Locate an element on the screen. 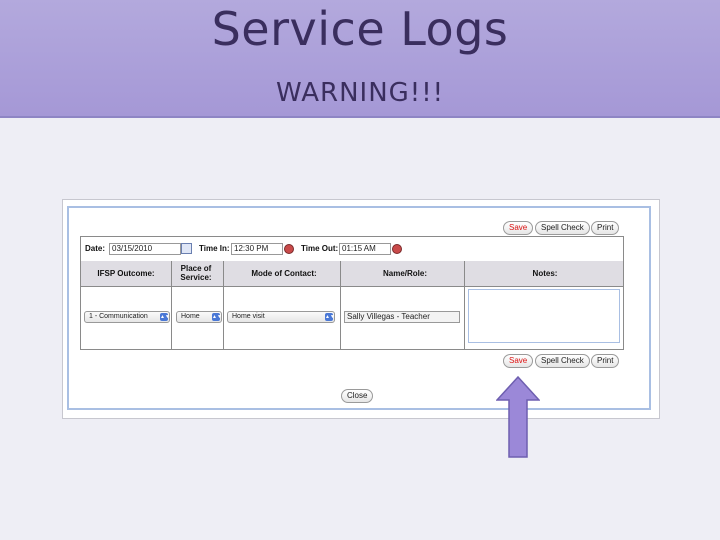  column-header-notes: Notes: is located at coordinates (545, 273).